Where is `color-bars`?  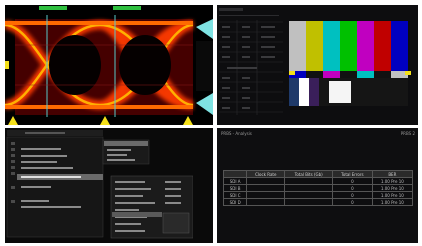
color-bars is located at coordinates (348, 63).